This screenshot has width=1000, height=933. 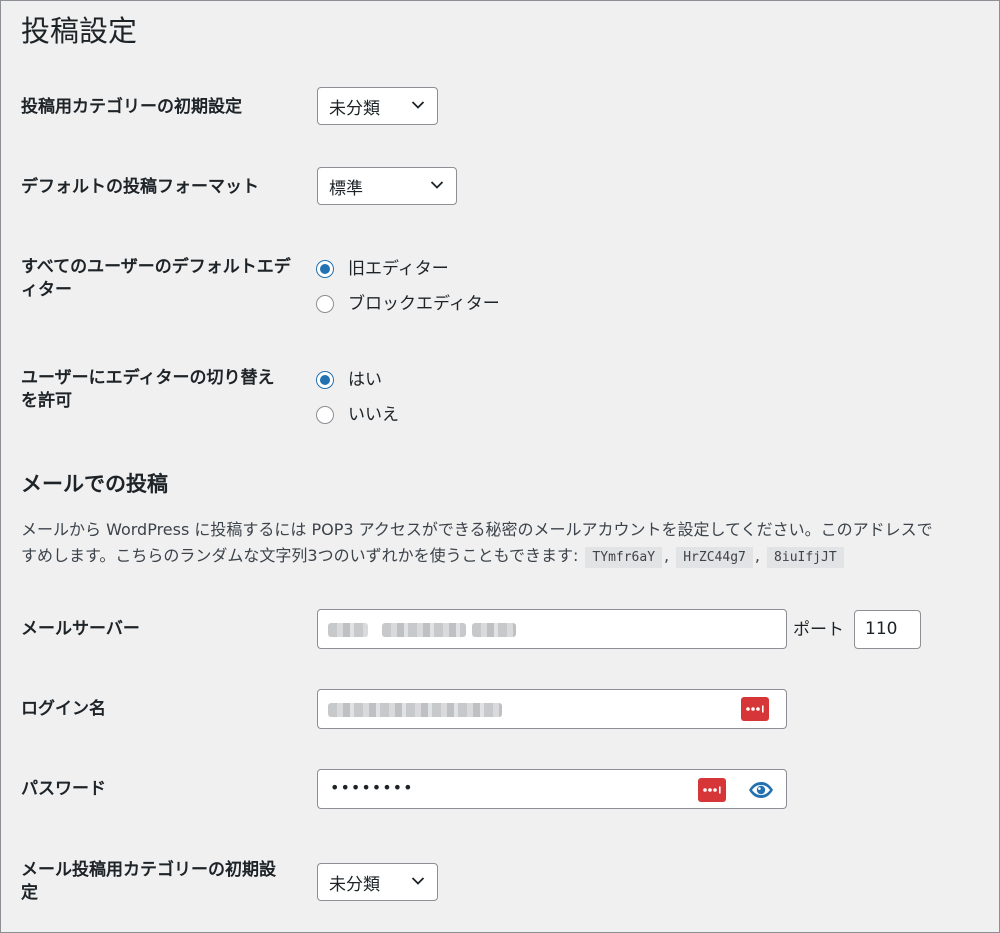 What do you see at coordinates (80, 629) in the screenshot?
I see `mail-server-label: メールサーバー` at bounding box center [80, 629].